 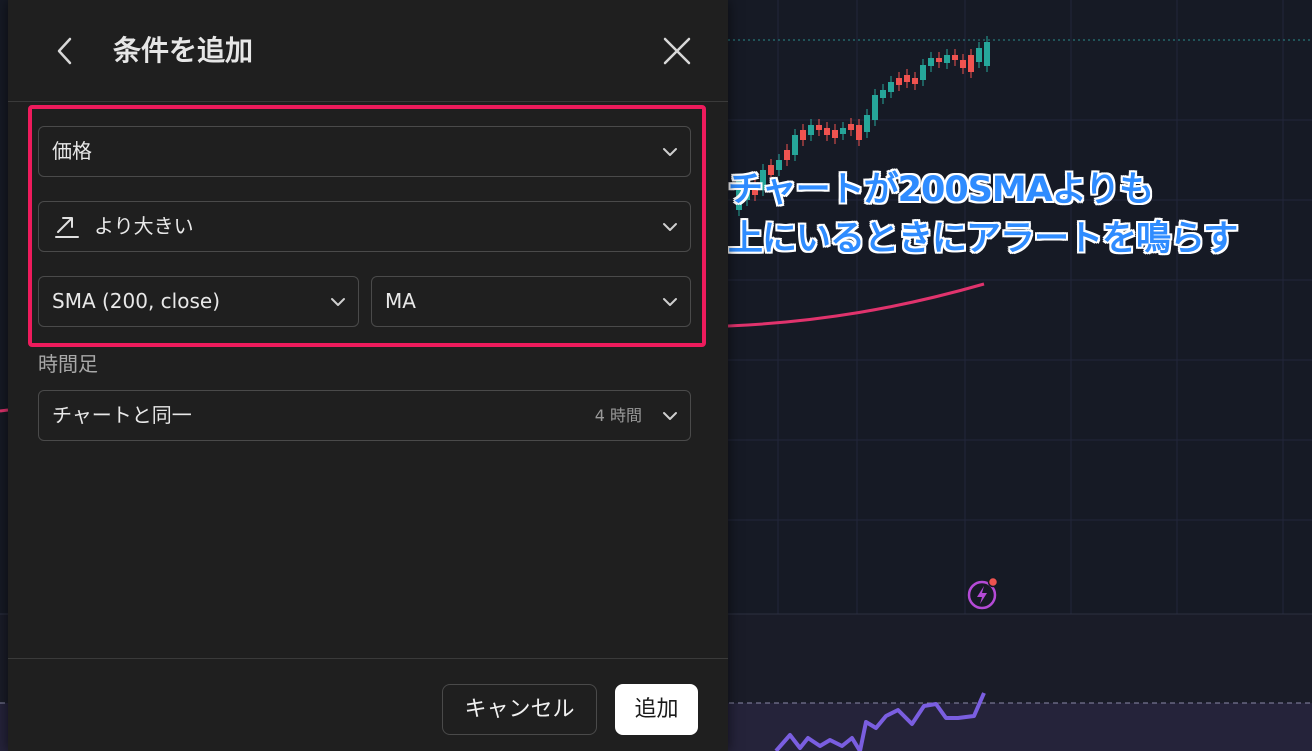 I want to click on chevron-left-icon, so click(x=65, y=51).